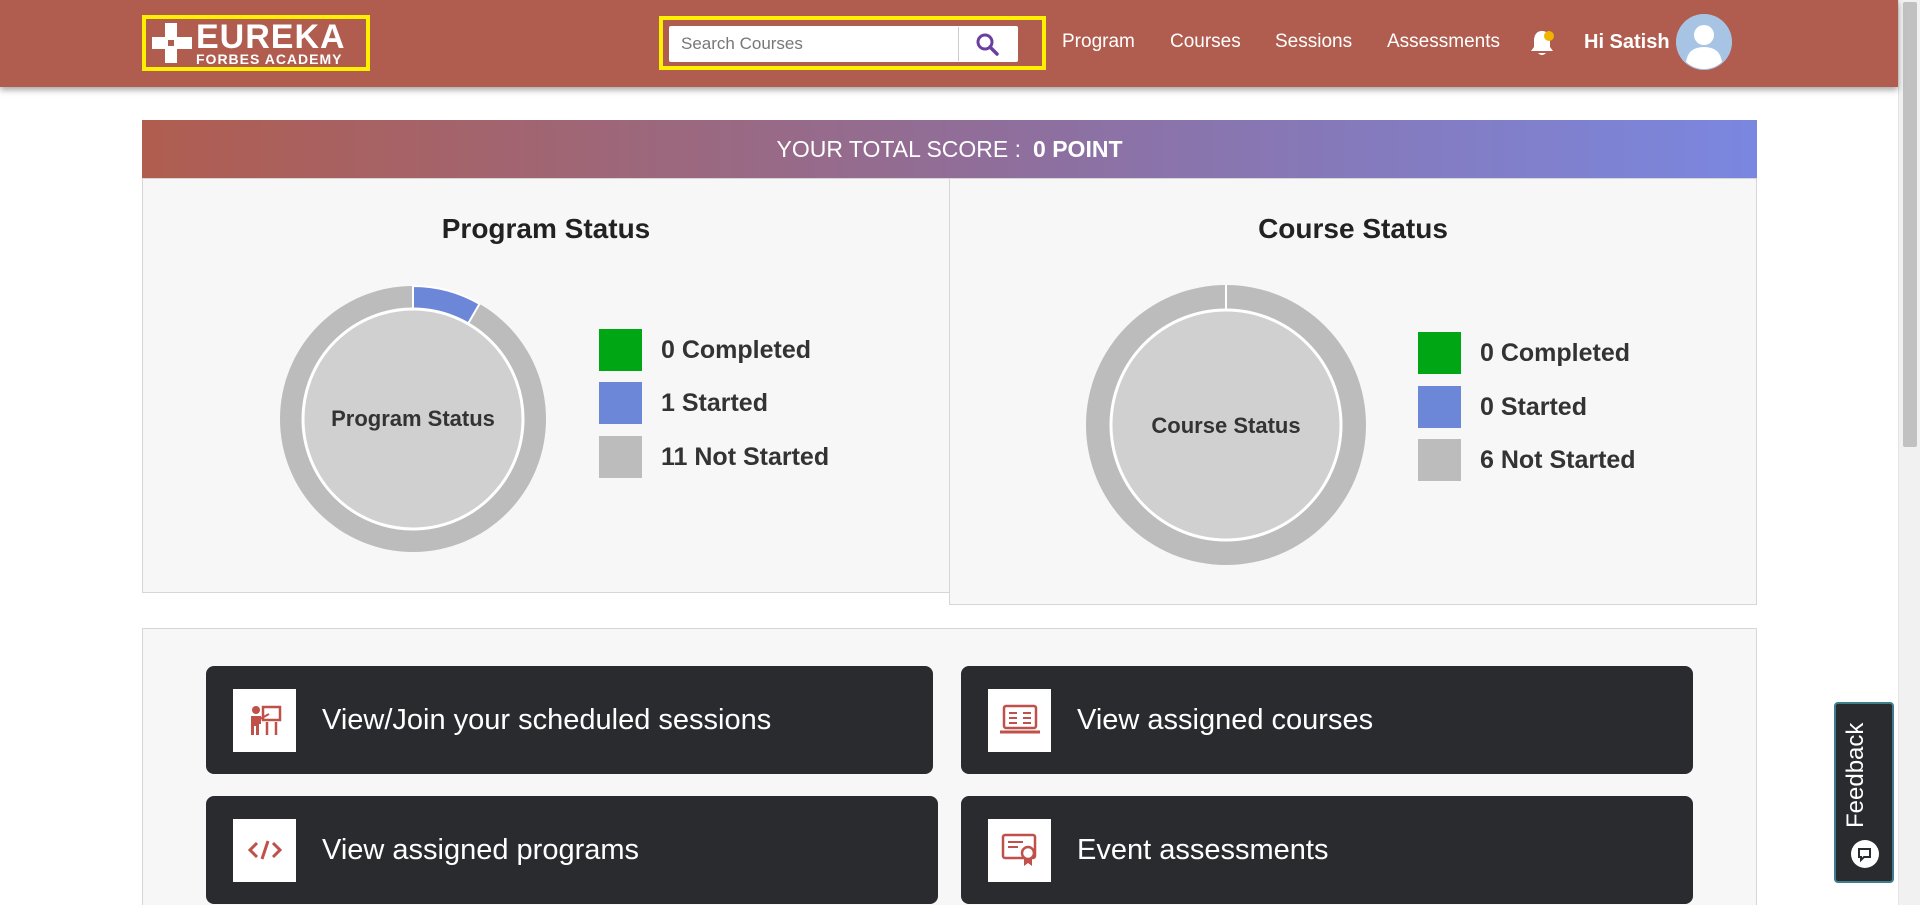 The image size is (1920, 905). I want to click on legend-not-started-text: 6 Not Started, so click(1558, 459).